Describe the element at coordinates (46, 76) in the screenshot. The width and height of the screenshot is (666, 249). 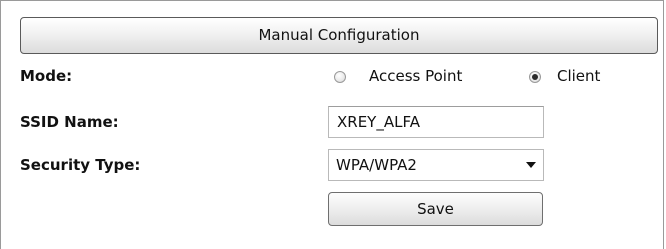
I see `mode-label: Mode:` at that location.